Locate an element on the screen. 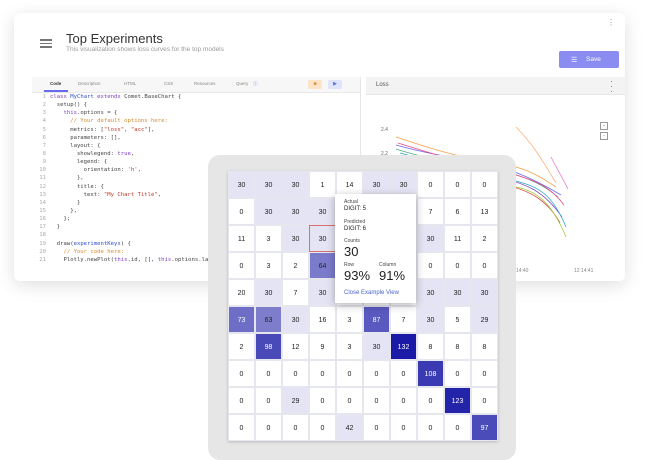 This screenshot has width=658, height=460. matrix-cell: 98 is located at coordinates (268, 346).